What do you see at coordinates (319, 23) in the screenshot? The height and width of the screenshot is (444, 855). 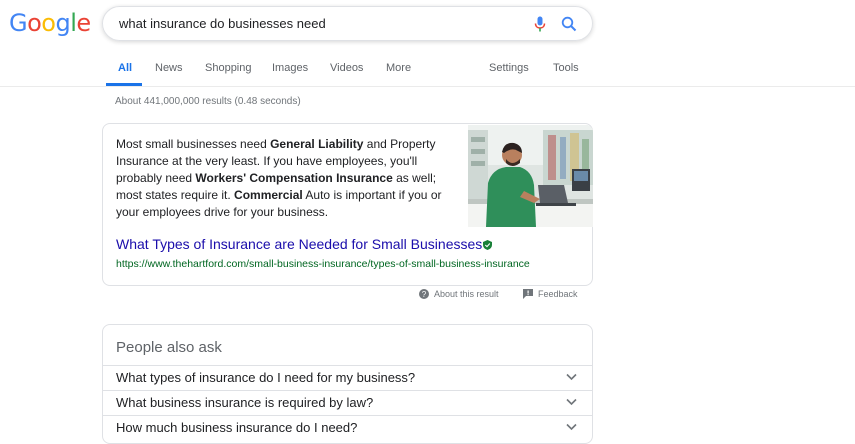 I see `search-input` at bounding box center [319, 23].